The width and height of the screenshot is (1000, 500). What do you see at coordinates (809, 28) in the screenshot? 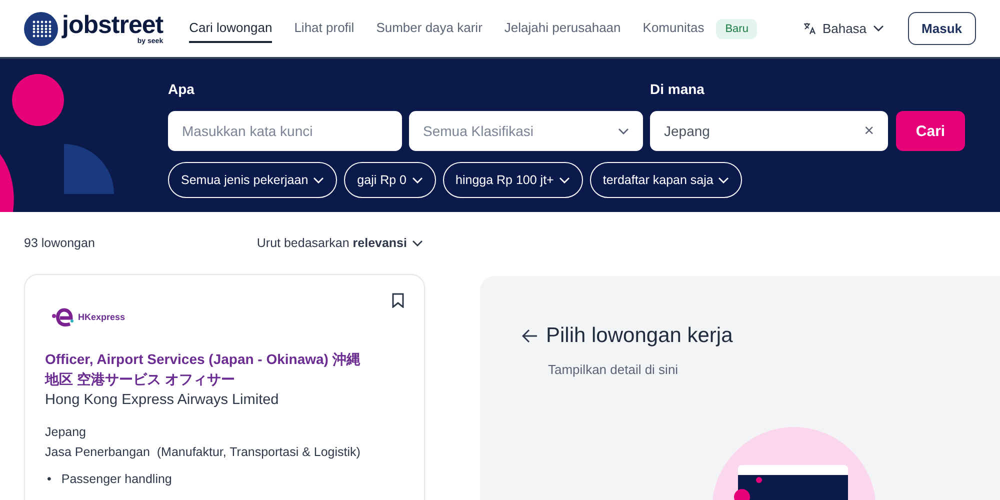
I see `translate-icon` at bounding box center [809, 28].